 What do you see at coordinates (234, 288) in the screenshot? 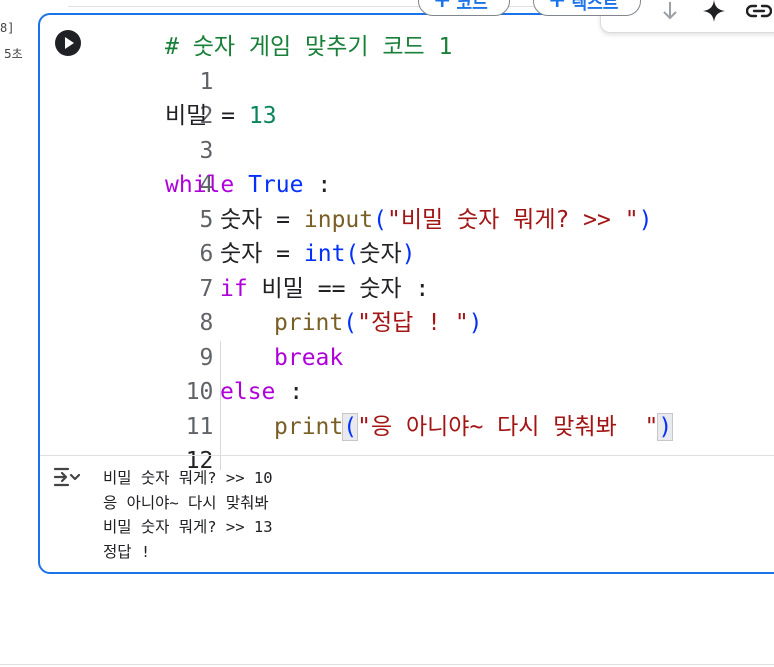
I see `keyword: if` at bounding box center [234, 288].